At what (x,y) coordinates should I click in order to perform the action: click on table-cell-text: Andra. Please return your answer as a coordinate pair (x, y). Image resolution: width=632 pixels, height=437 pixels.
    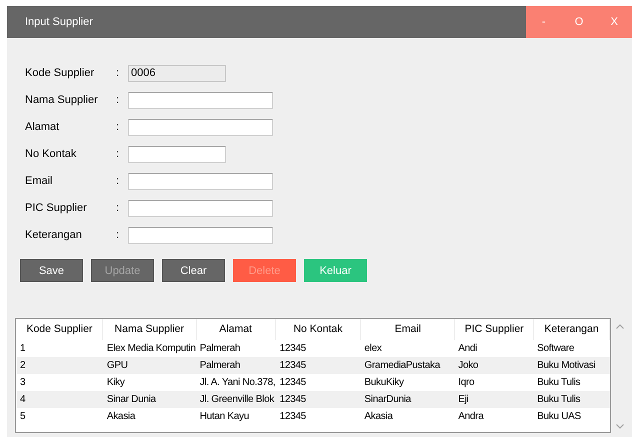
    Looking at the image, I should click on (471, 416).